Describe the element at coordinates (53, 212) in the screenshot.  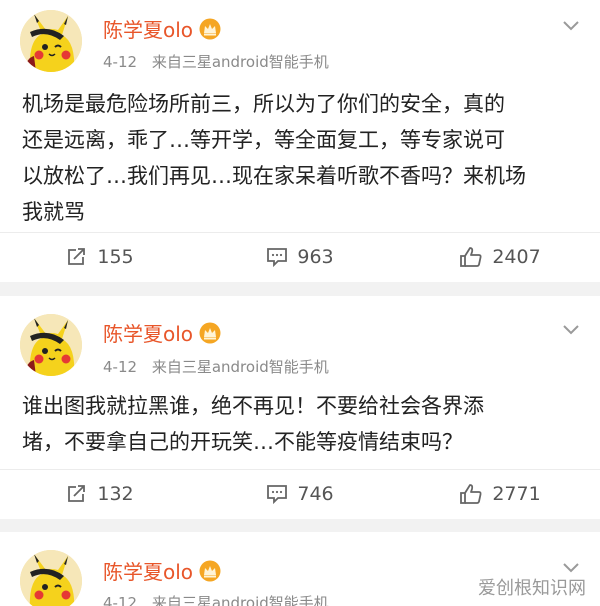
I see `content-line: 我就骂` at that location.